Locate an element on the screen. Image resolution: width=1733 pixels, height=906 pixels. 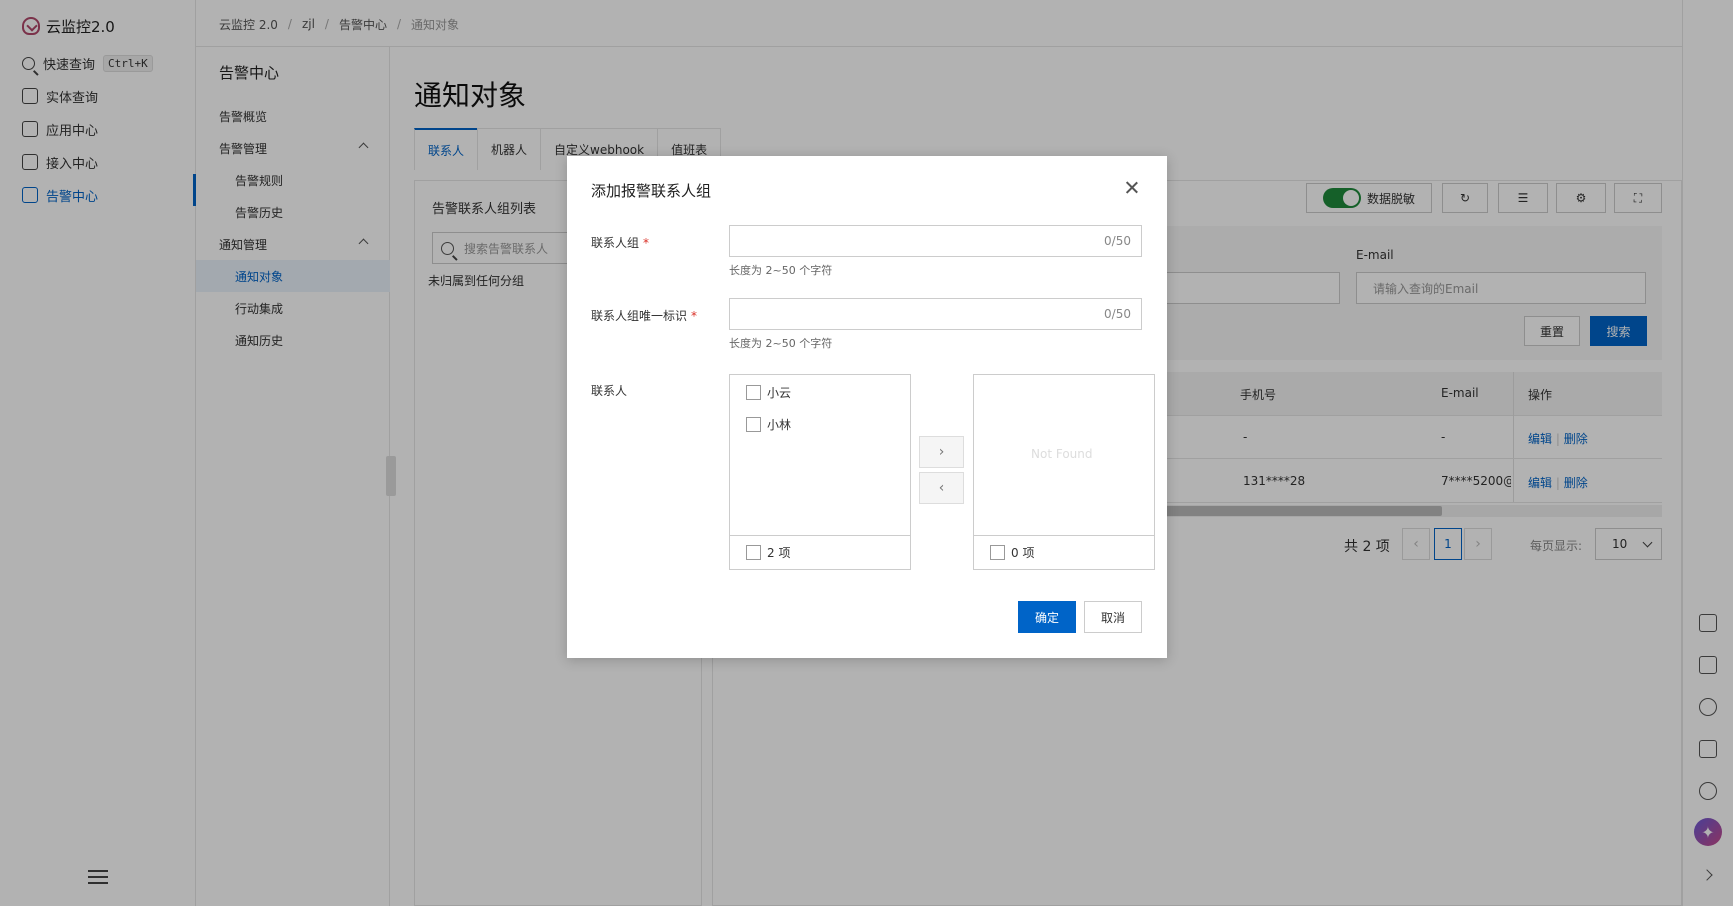
item-count: 0 项 is located at coordinates (1023, 553).